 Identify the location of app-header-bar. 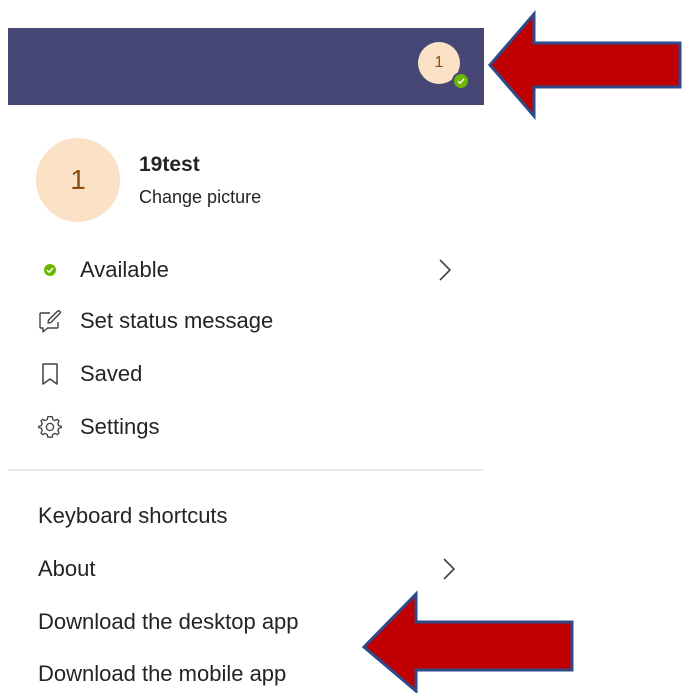
(246, 66).